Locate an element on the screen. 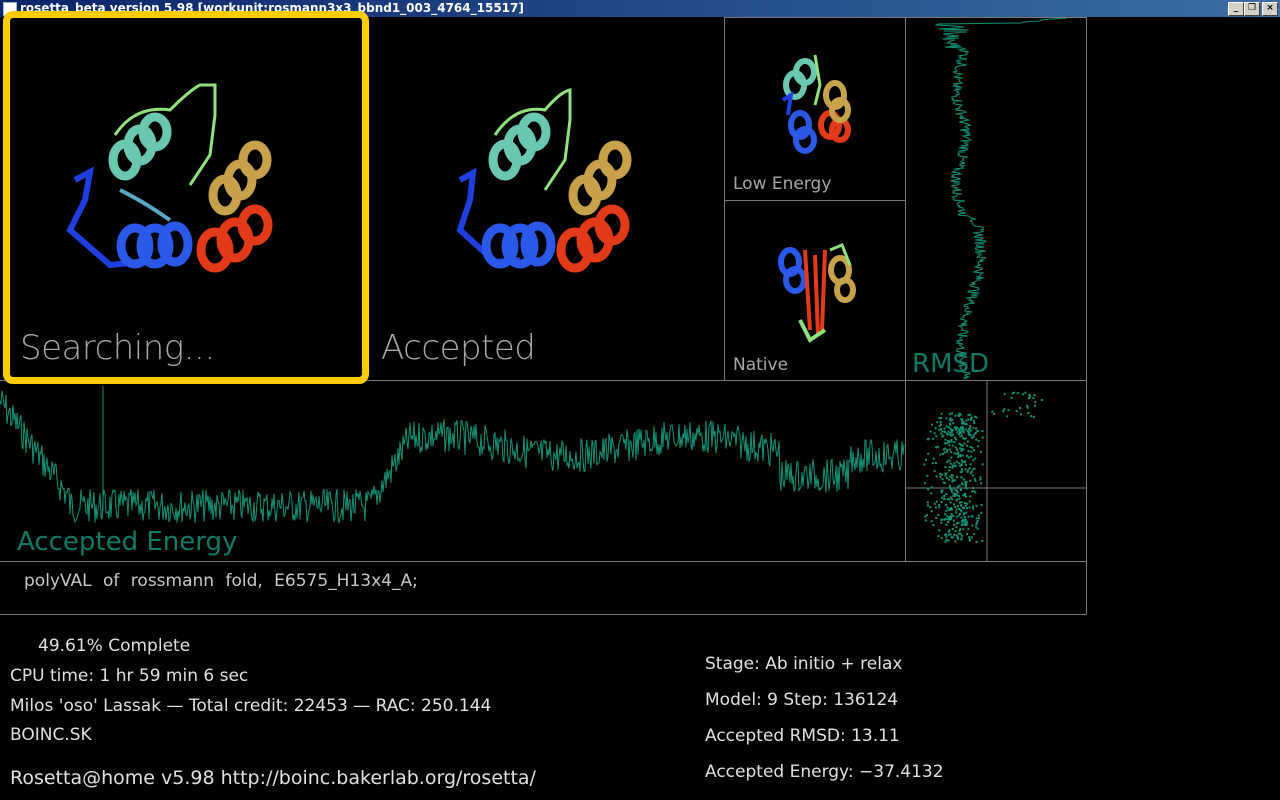 Image resolution: width=1280 pixels, height=800 pixels. rmsd-label: RMSD is located at coordinates (951, 364).